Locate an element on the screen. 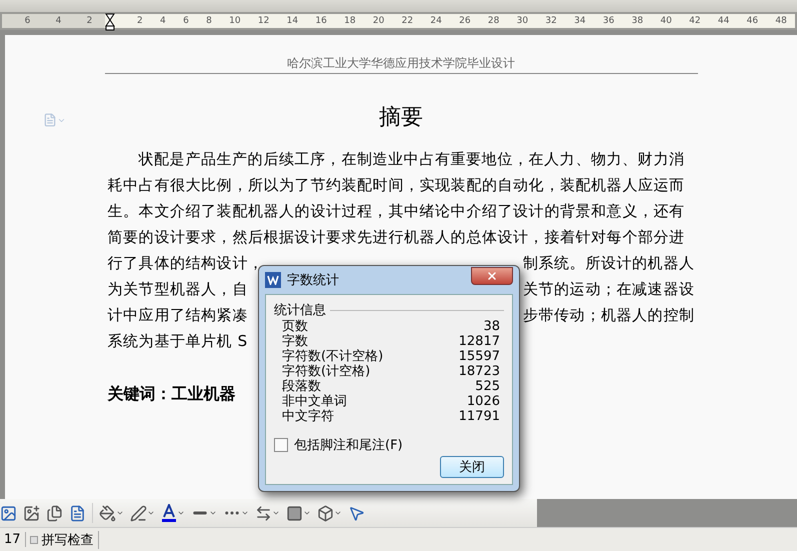  paragraph-line: 行了具体的结构设计， is located at coordinates (186, 263).